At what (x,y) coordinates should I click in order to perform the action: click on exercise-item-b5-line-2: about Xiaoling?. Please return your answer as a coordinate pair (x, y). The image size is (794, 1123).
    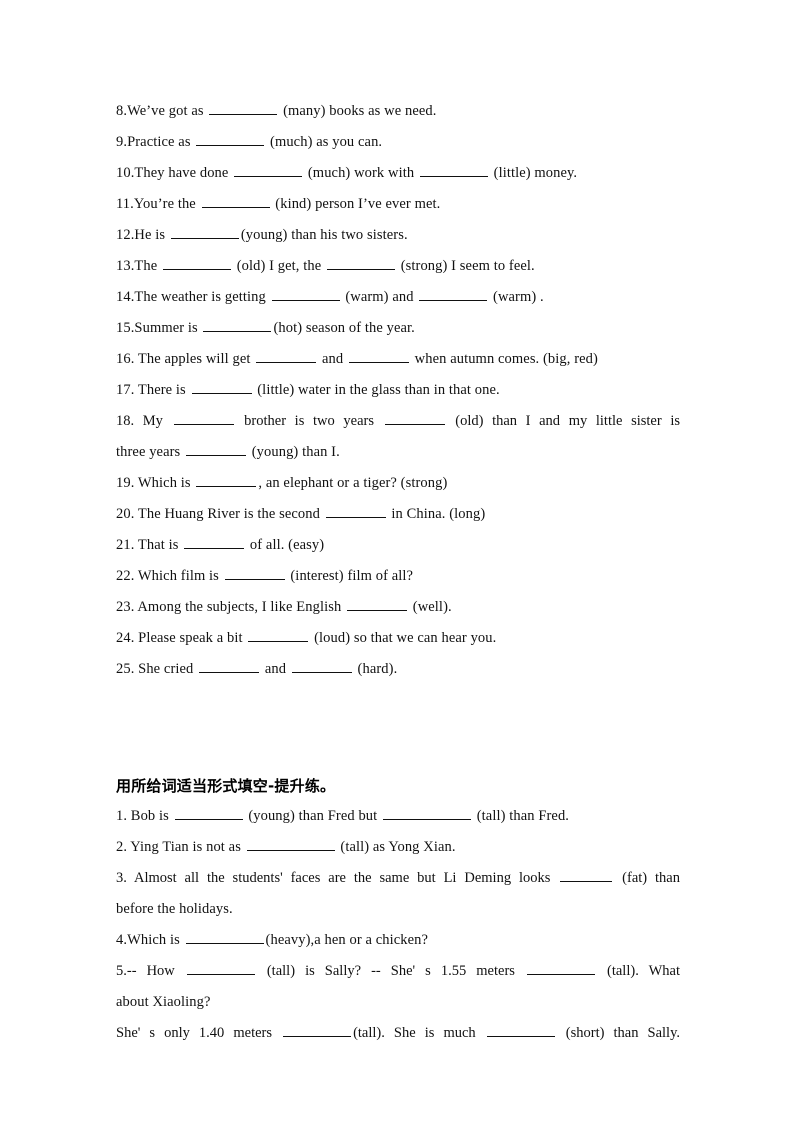
    Looking at the image, I should click on (398, 1002).